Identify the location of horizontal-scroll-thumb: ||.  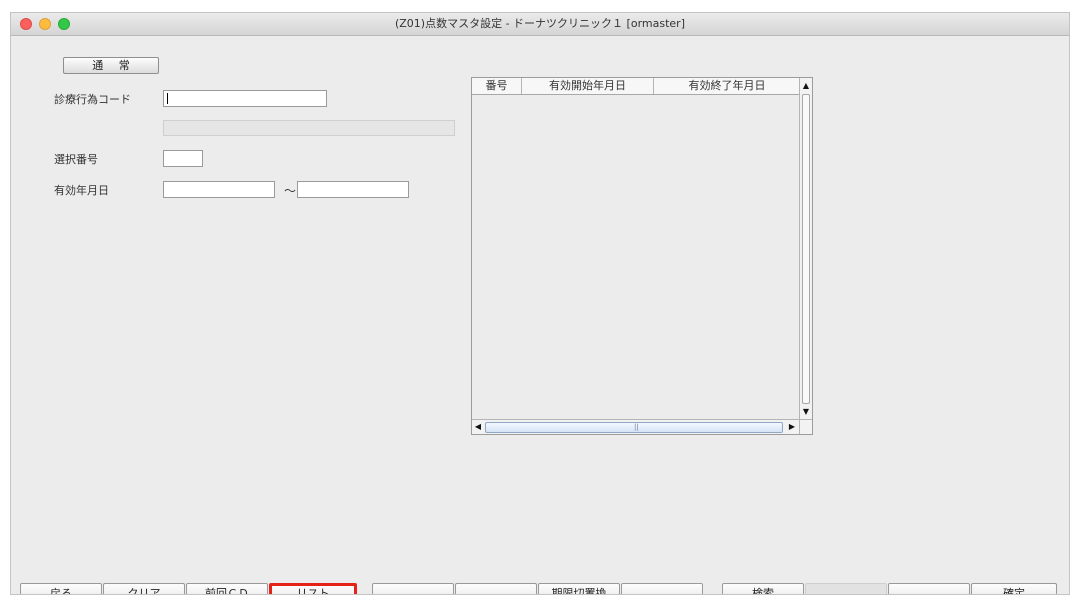
(634, 427).